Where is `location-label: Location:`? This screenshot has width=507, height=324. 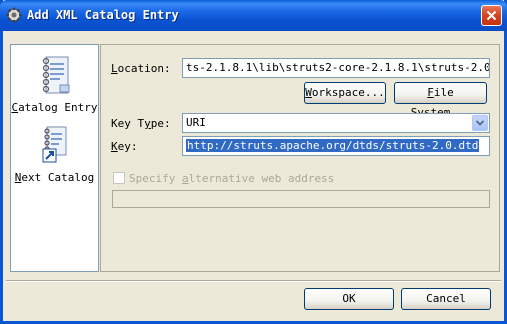 location-label: Location: is located at coordinates (141, 68).